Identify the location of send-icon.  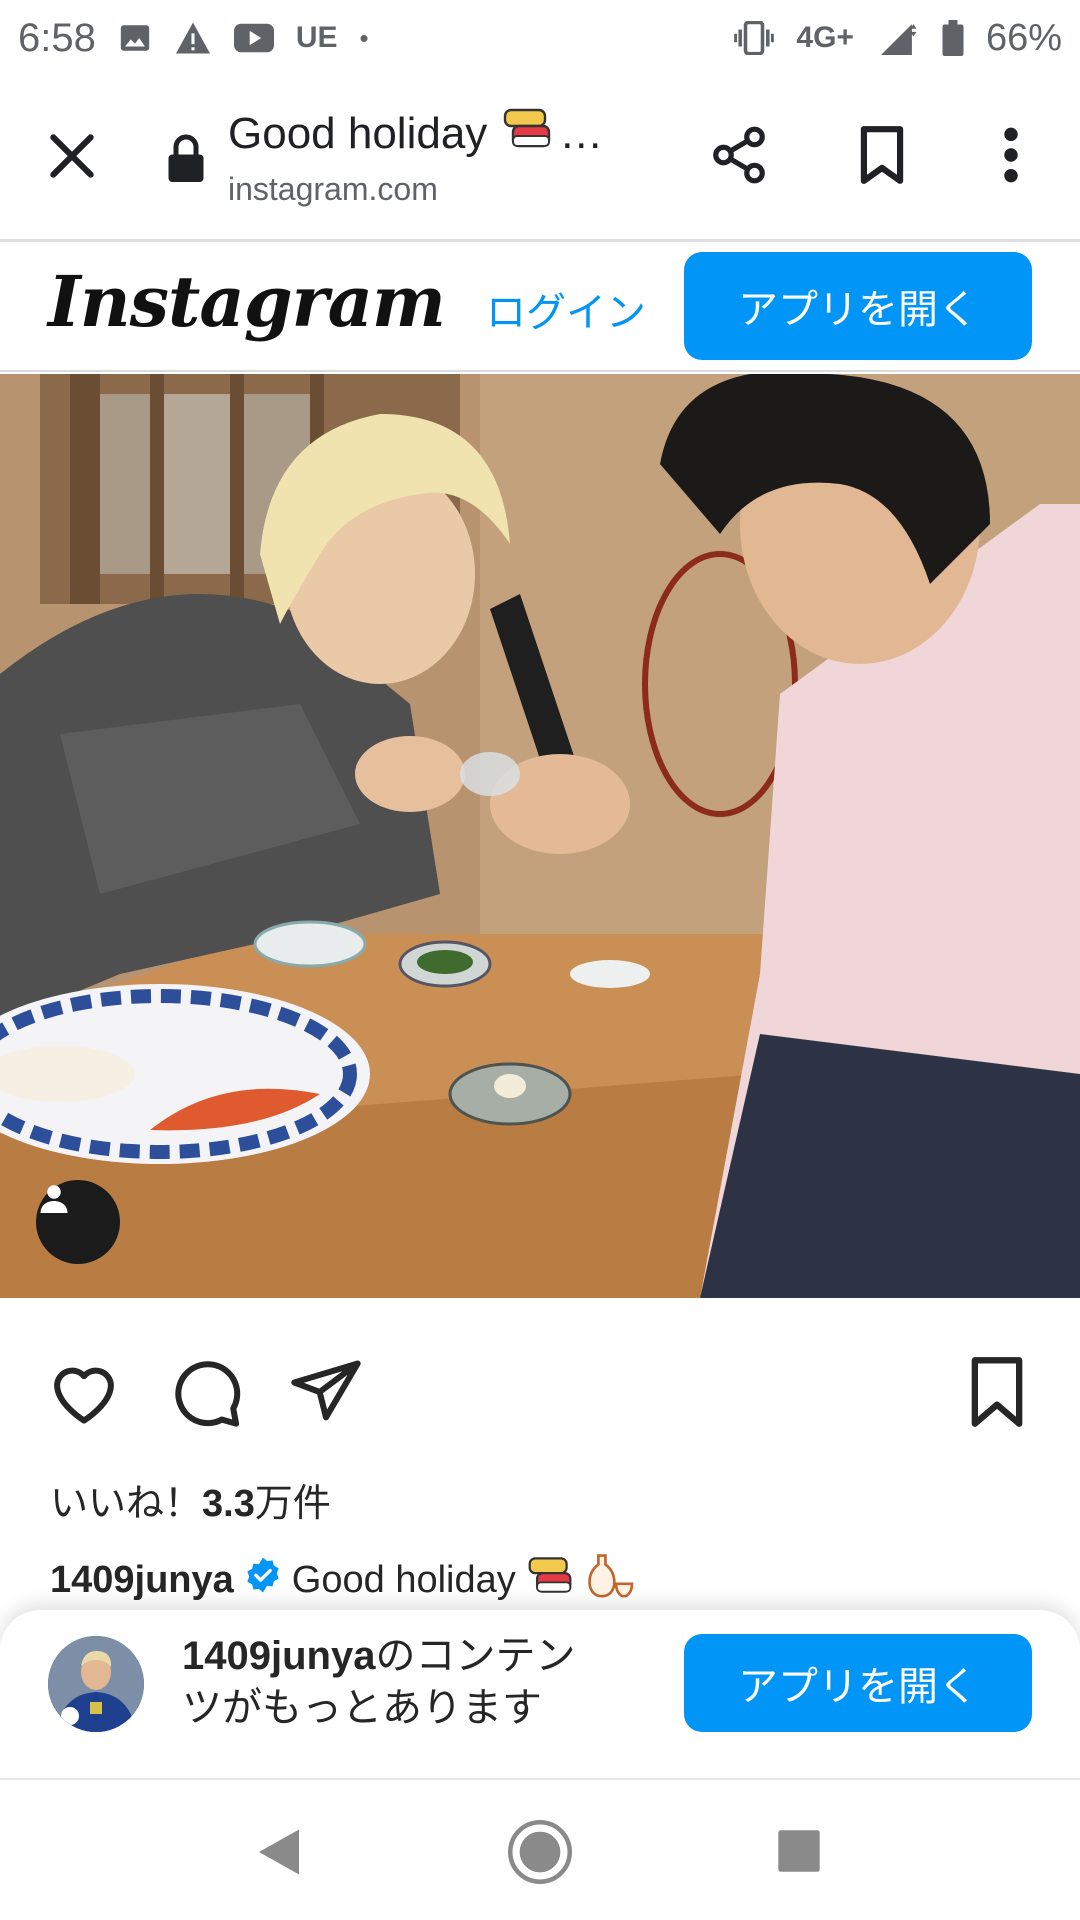
(326, 1392).